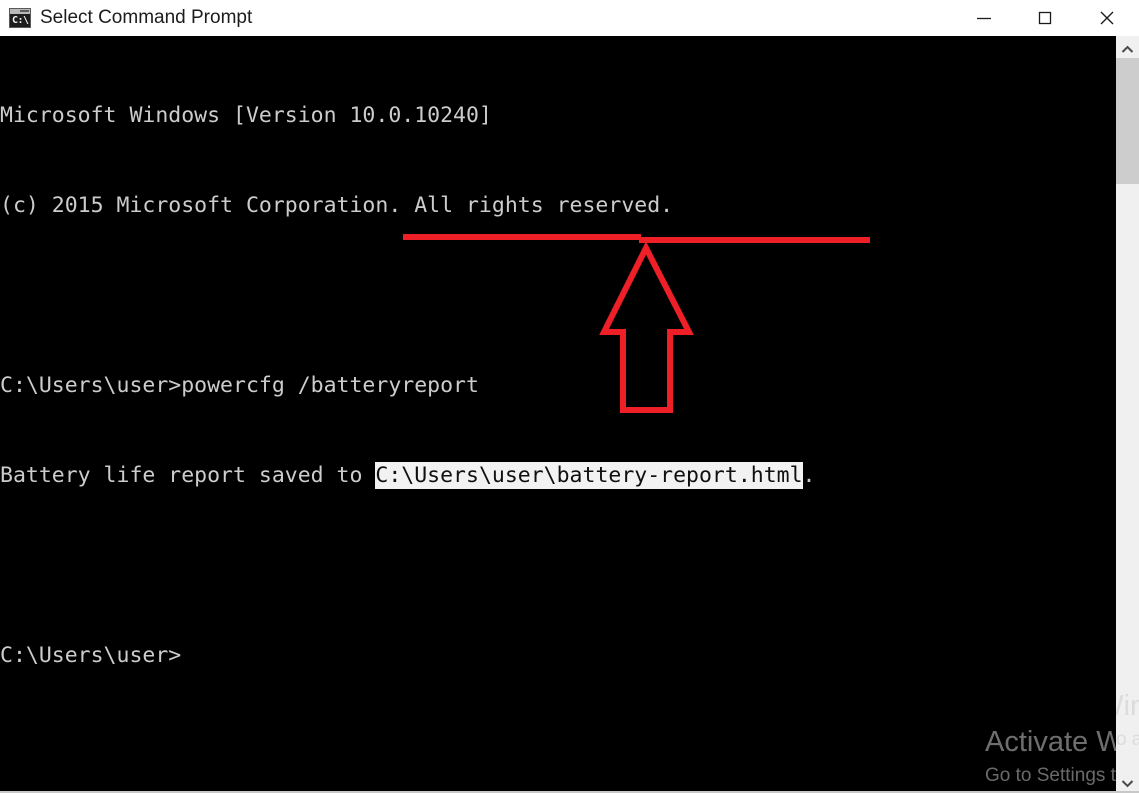  What do you see at coordinates (246, 115) in the screenshot?
I see `console-line-version: Microsoft Windows [Version 10.0.10240]` at bounding box center [246, 115].